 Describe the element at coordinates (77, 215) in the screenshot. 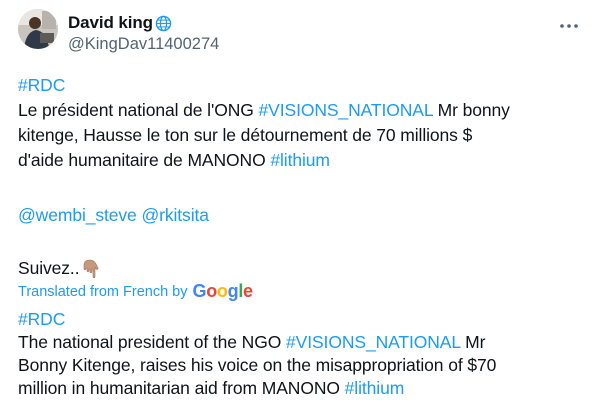

I see `mention-wembi-steve: @wembi_steve` at that location.